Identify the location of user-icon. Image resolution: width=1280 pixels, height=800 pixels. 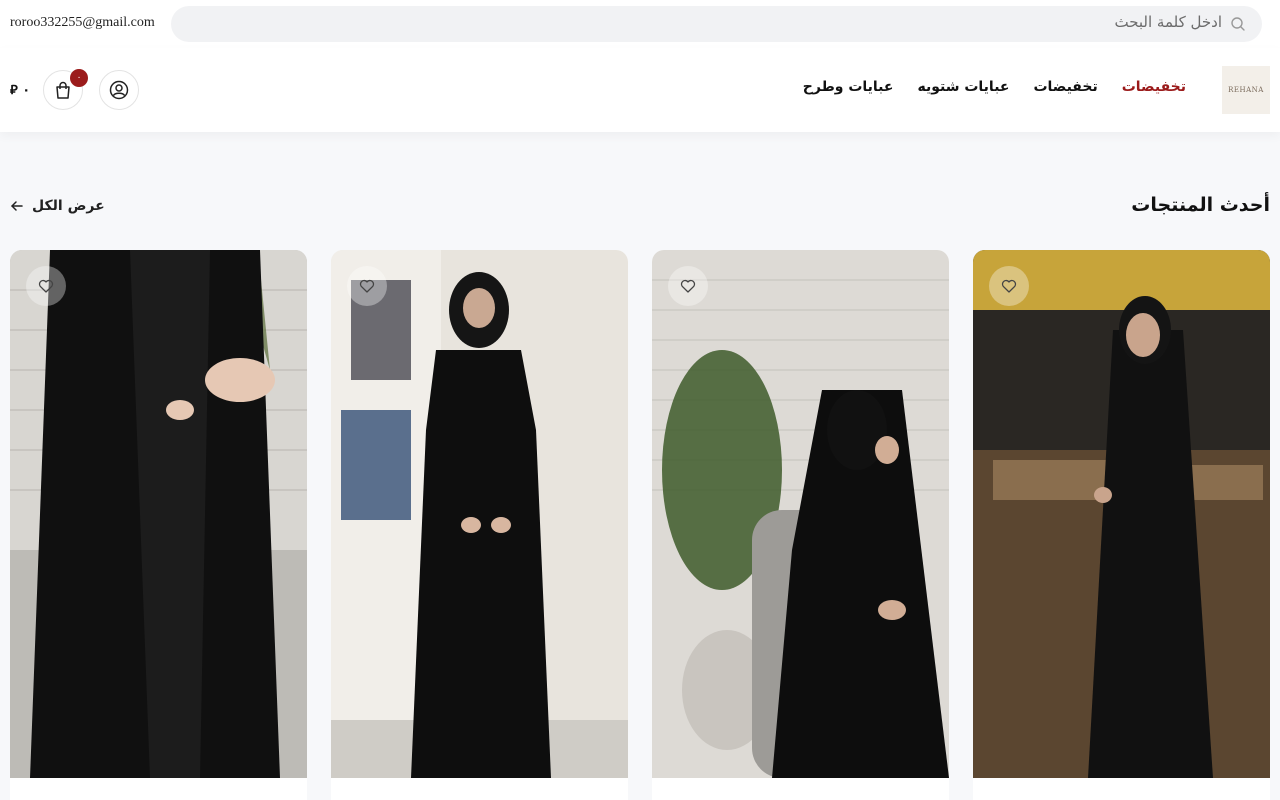
(119, 90).